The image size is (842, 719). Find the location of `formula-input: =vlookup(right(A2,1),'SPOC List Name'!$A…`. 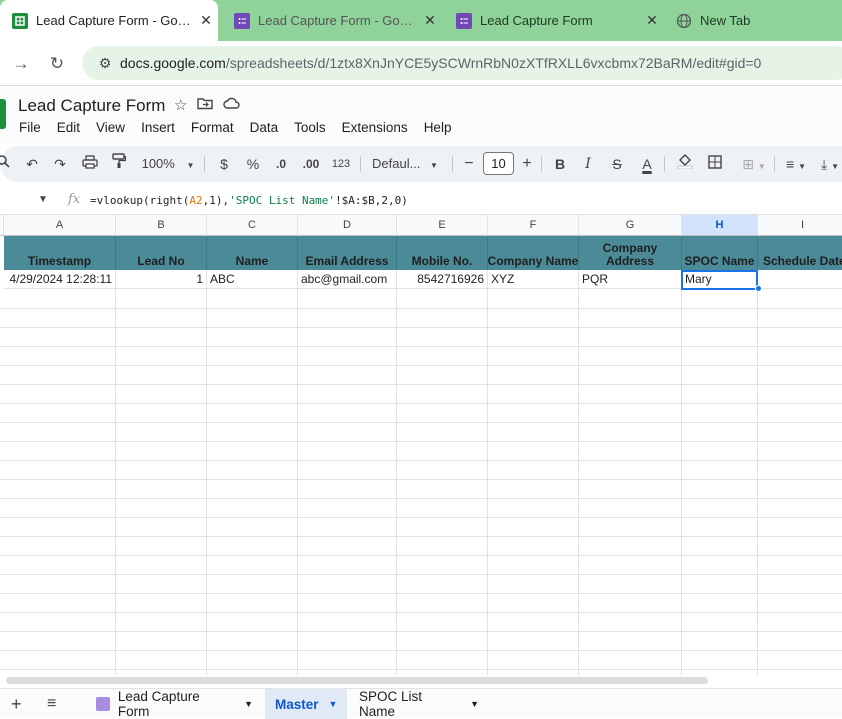

formula-input: =vlookup(right(A2,1),'SPOC List Name'!$A… is located at coordinates (249, 200).